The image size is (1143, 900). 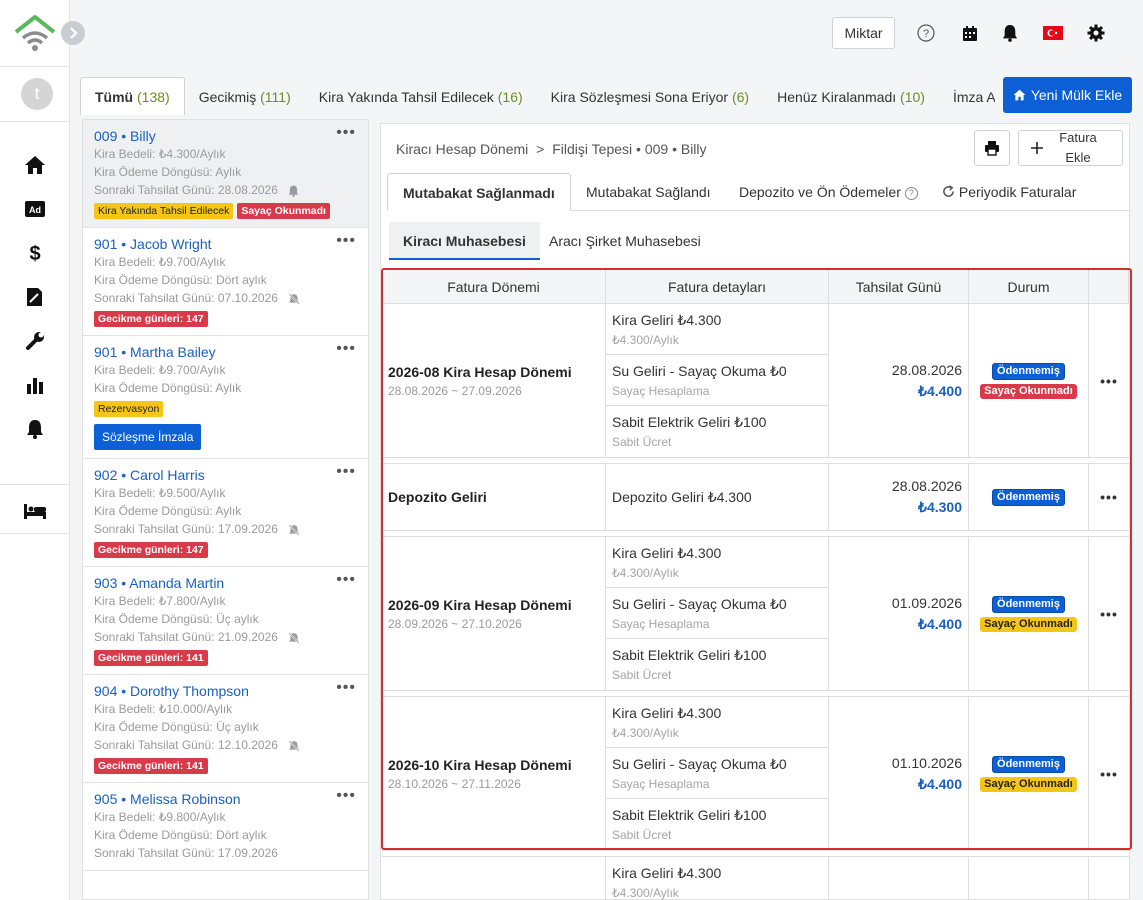 I want to click on topbar: Miktar ?, so click(x=606, y=33).